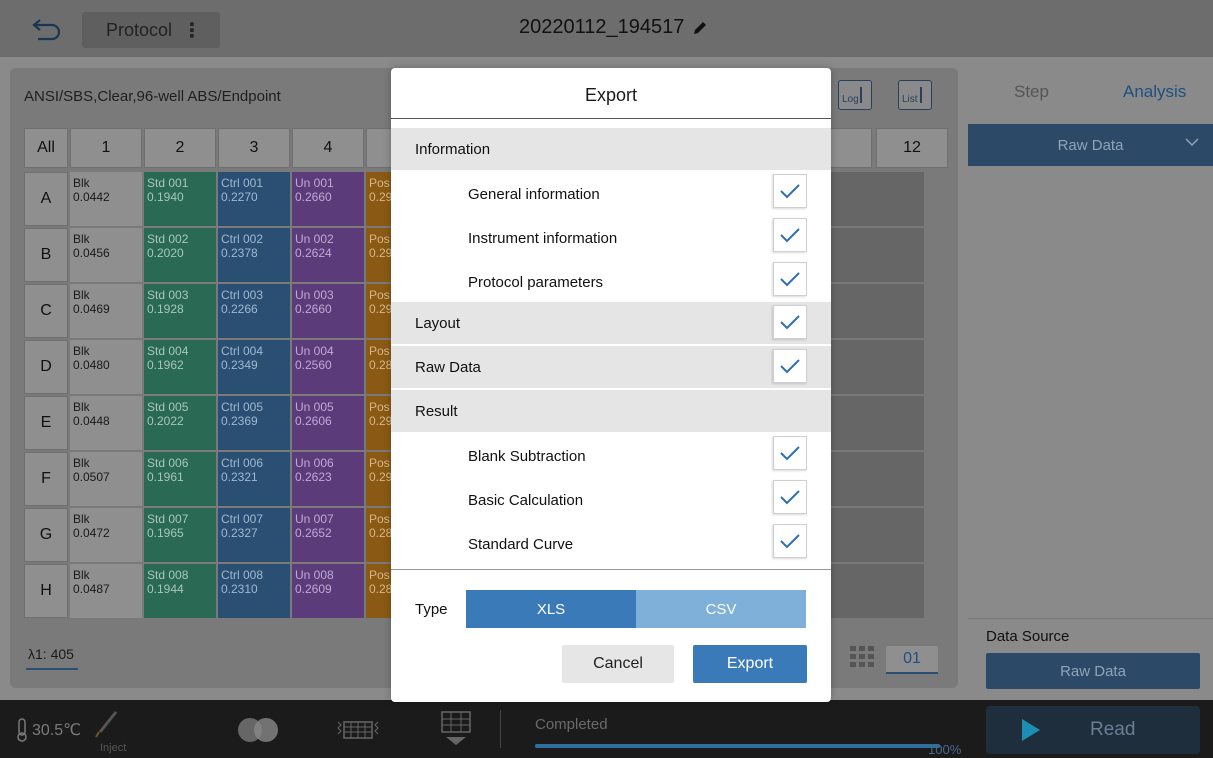  I want to click on plate-well: Std 005 0.2022, so click(180, 423).